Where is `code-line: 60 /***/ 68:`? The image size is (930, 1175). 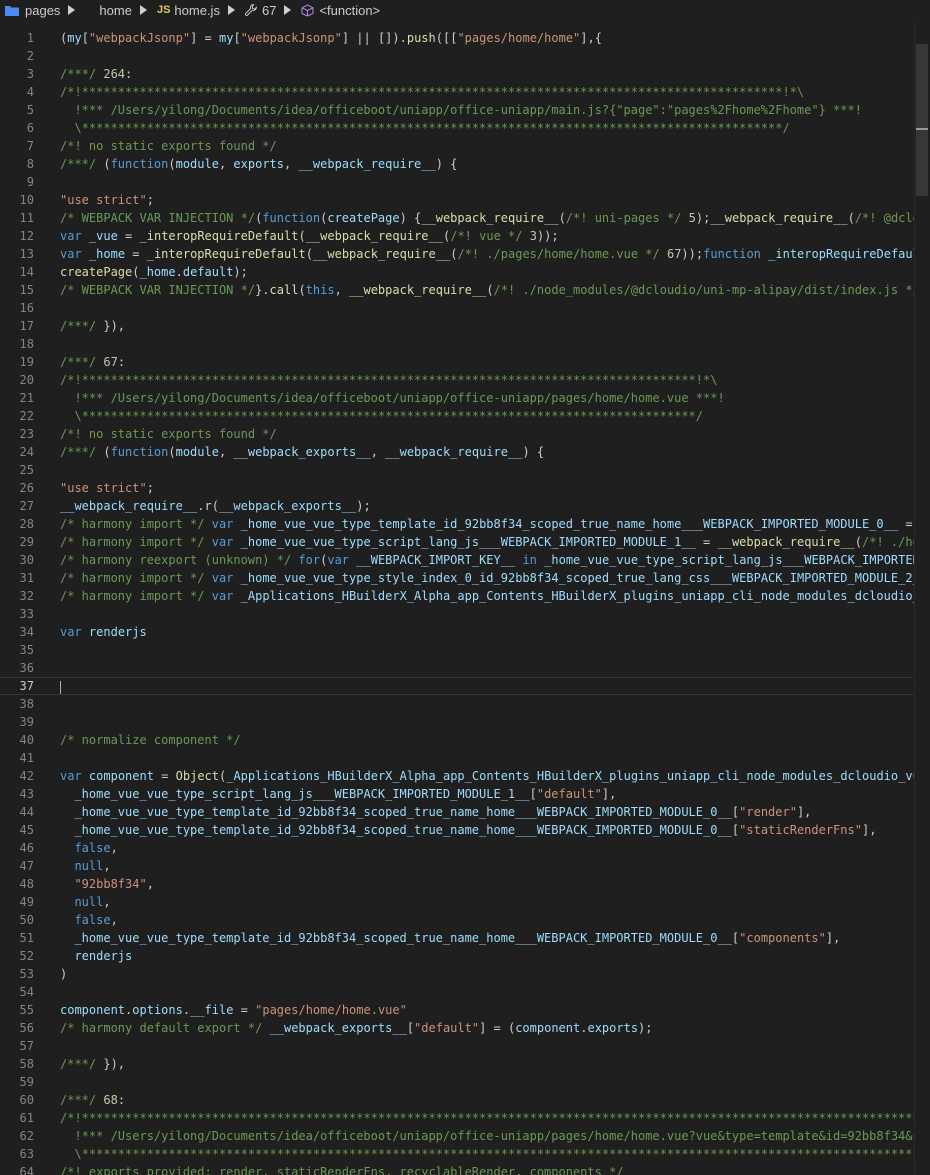 code-line: 60 /***/ 68: is located at coordinates (465, 1100).